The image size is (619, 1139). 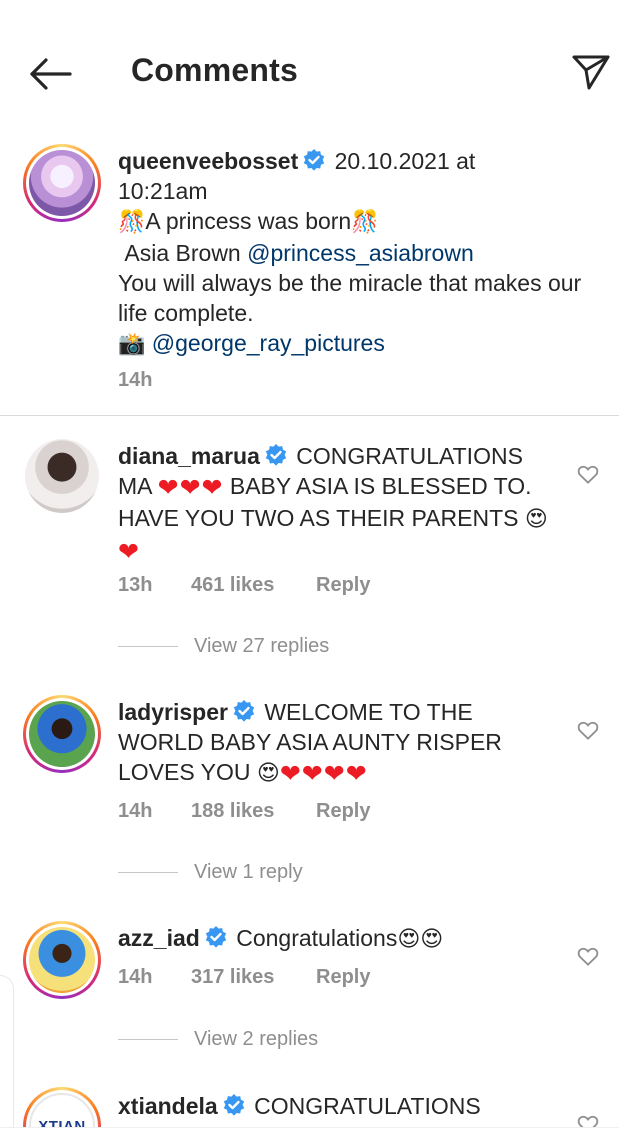 I want to click on camera-emoji: 📸, so click(x=132, y=344).